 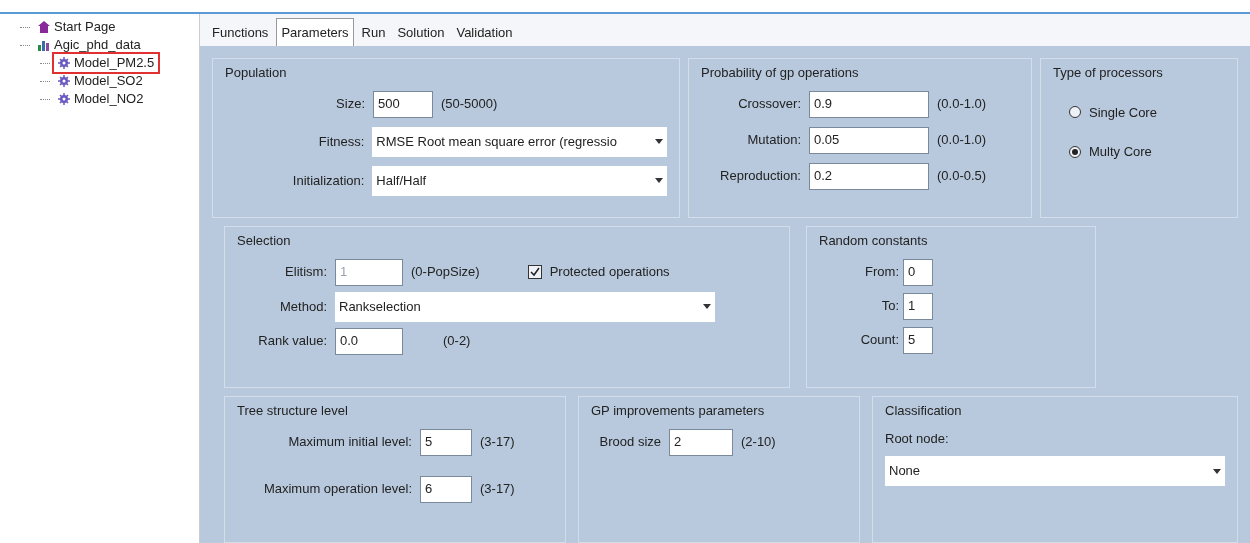 What do you see at coordinates (881, 272) in the screenshot?
I see `field-label: From:` at bounding box center [881, 272].